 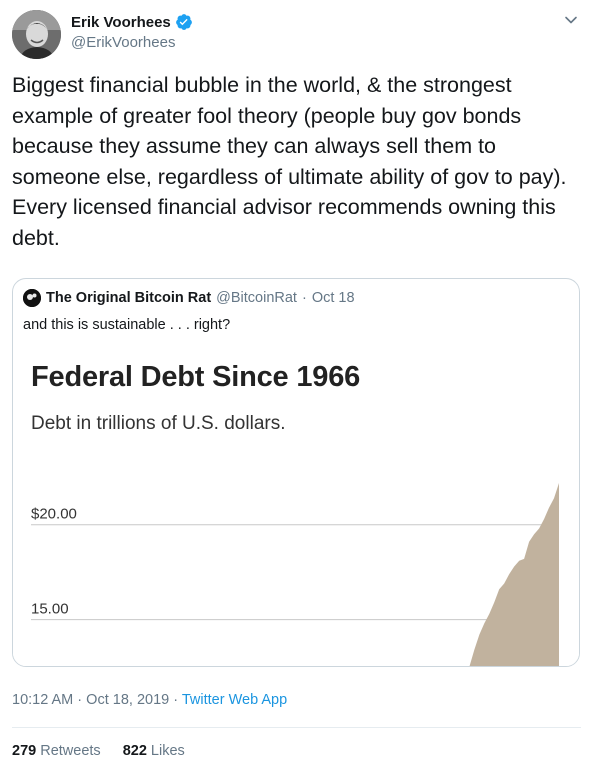 What do you see at coordinates (571, 20) in the screenshot?
I see `chevron-down-icon` at bounding box center [571, 20].